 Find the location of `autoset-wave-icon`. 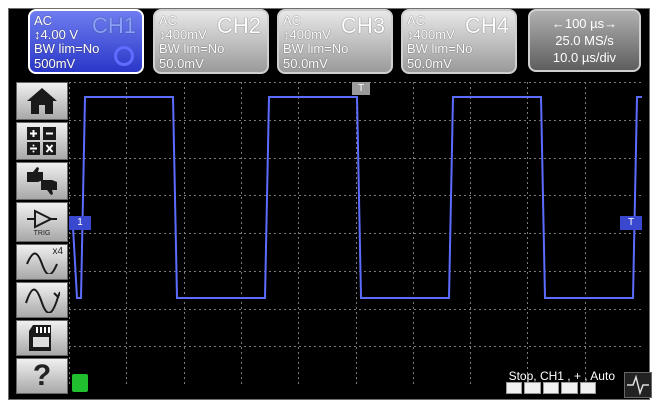

autoset-wave-icon is located at coordinates (42, 300).